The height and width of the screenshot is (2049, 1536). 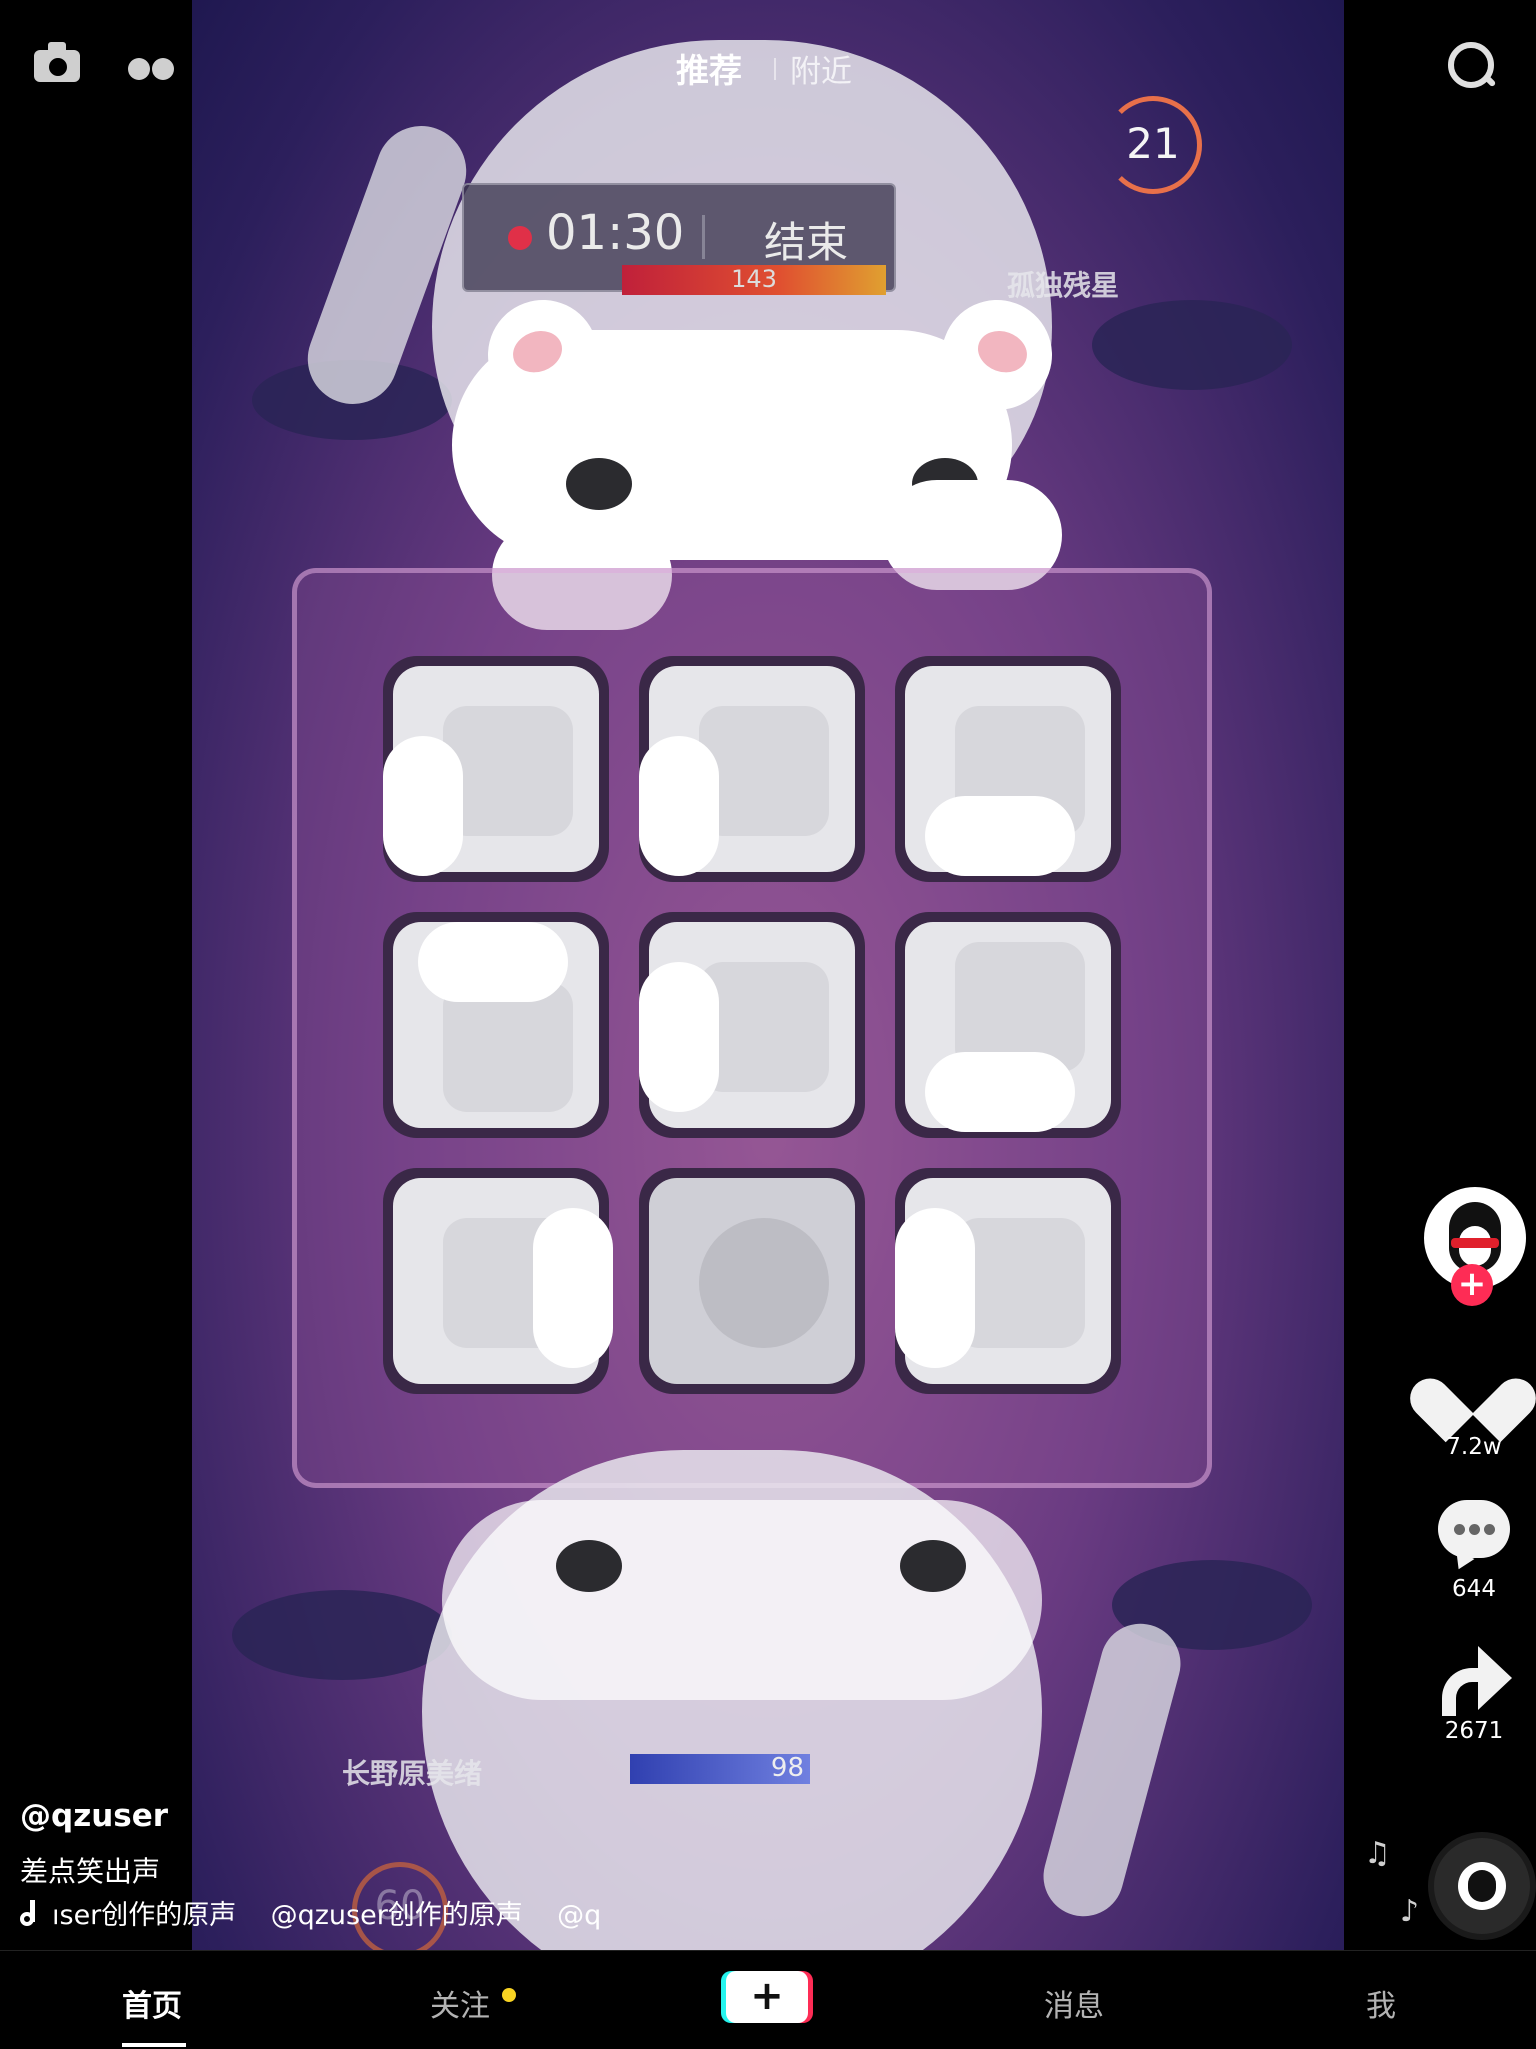 What do you see at coordinates (821, 68) in the screenshot?
I see `tab-nearby: 附近` at bounding box center [821, 68].